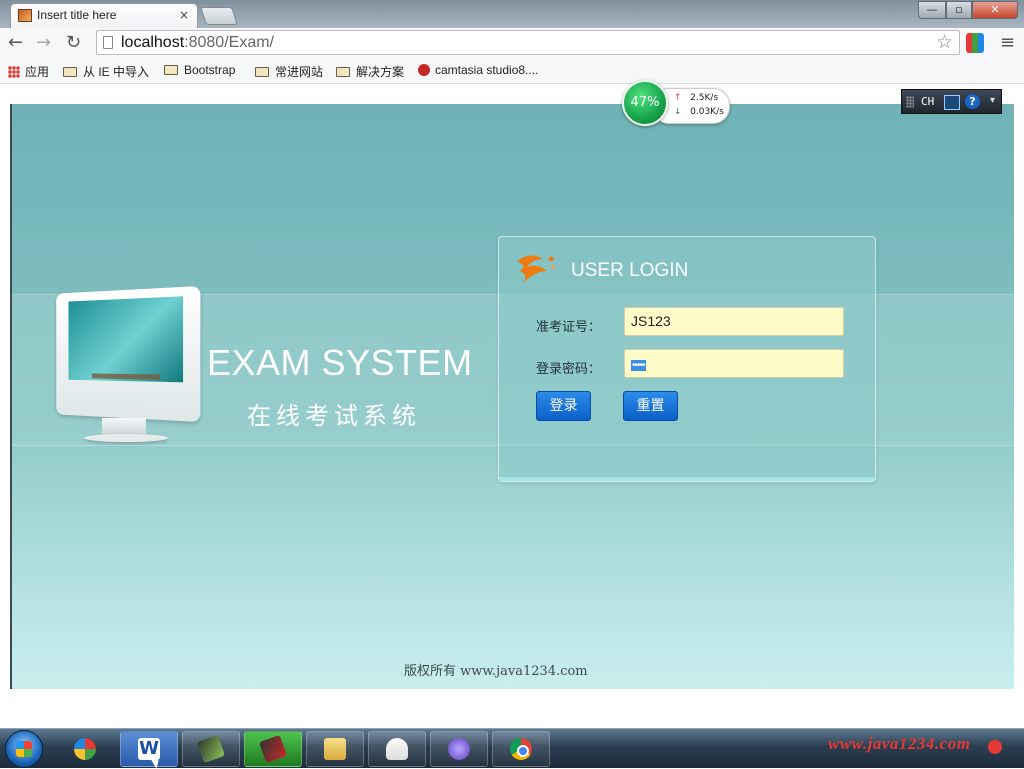 This screenshot has width=1024, height=769. I want to click on network-speed-widget: 47% ↑ 2.5K/s ↓ 0.03K/s, so click(676, 104).